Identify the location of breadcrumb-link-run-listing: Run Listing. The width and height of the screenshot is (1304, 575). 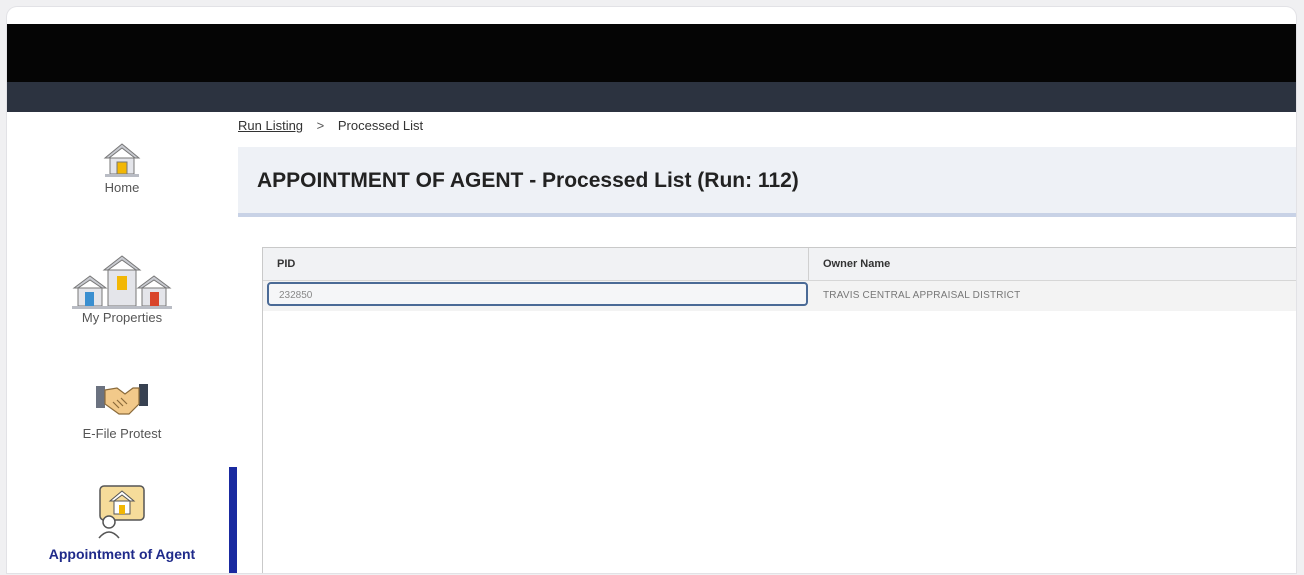
(270, 125).